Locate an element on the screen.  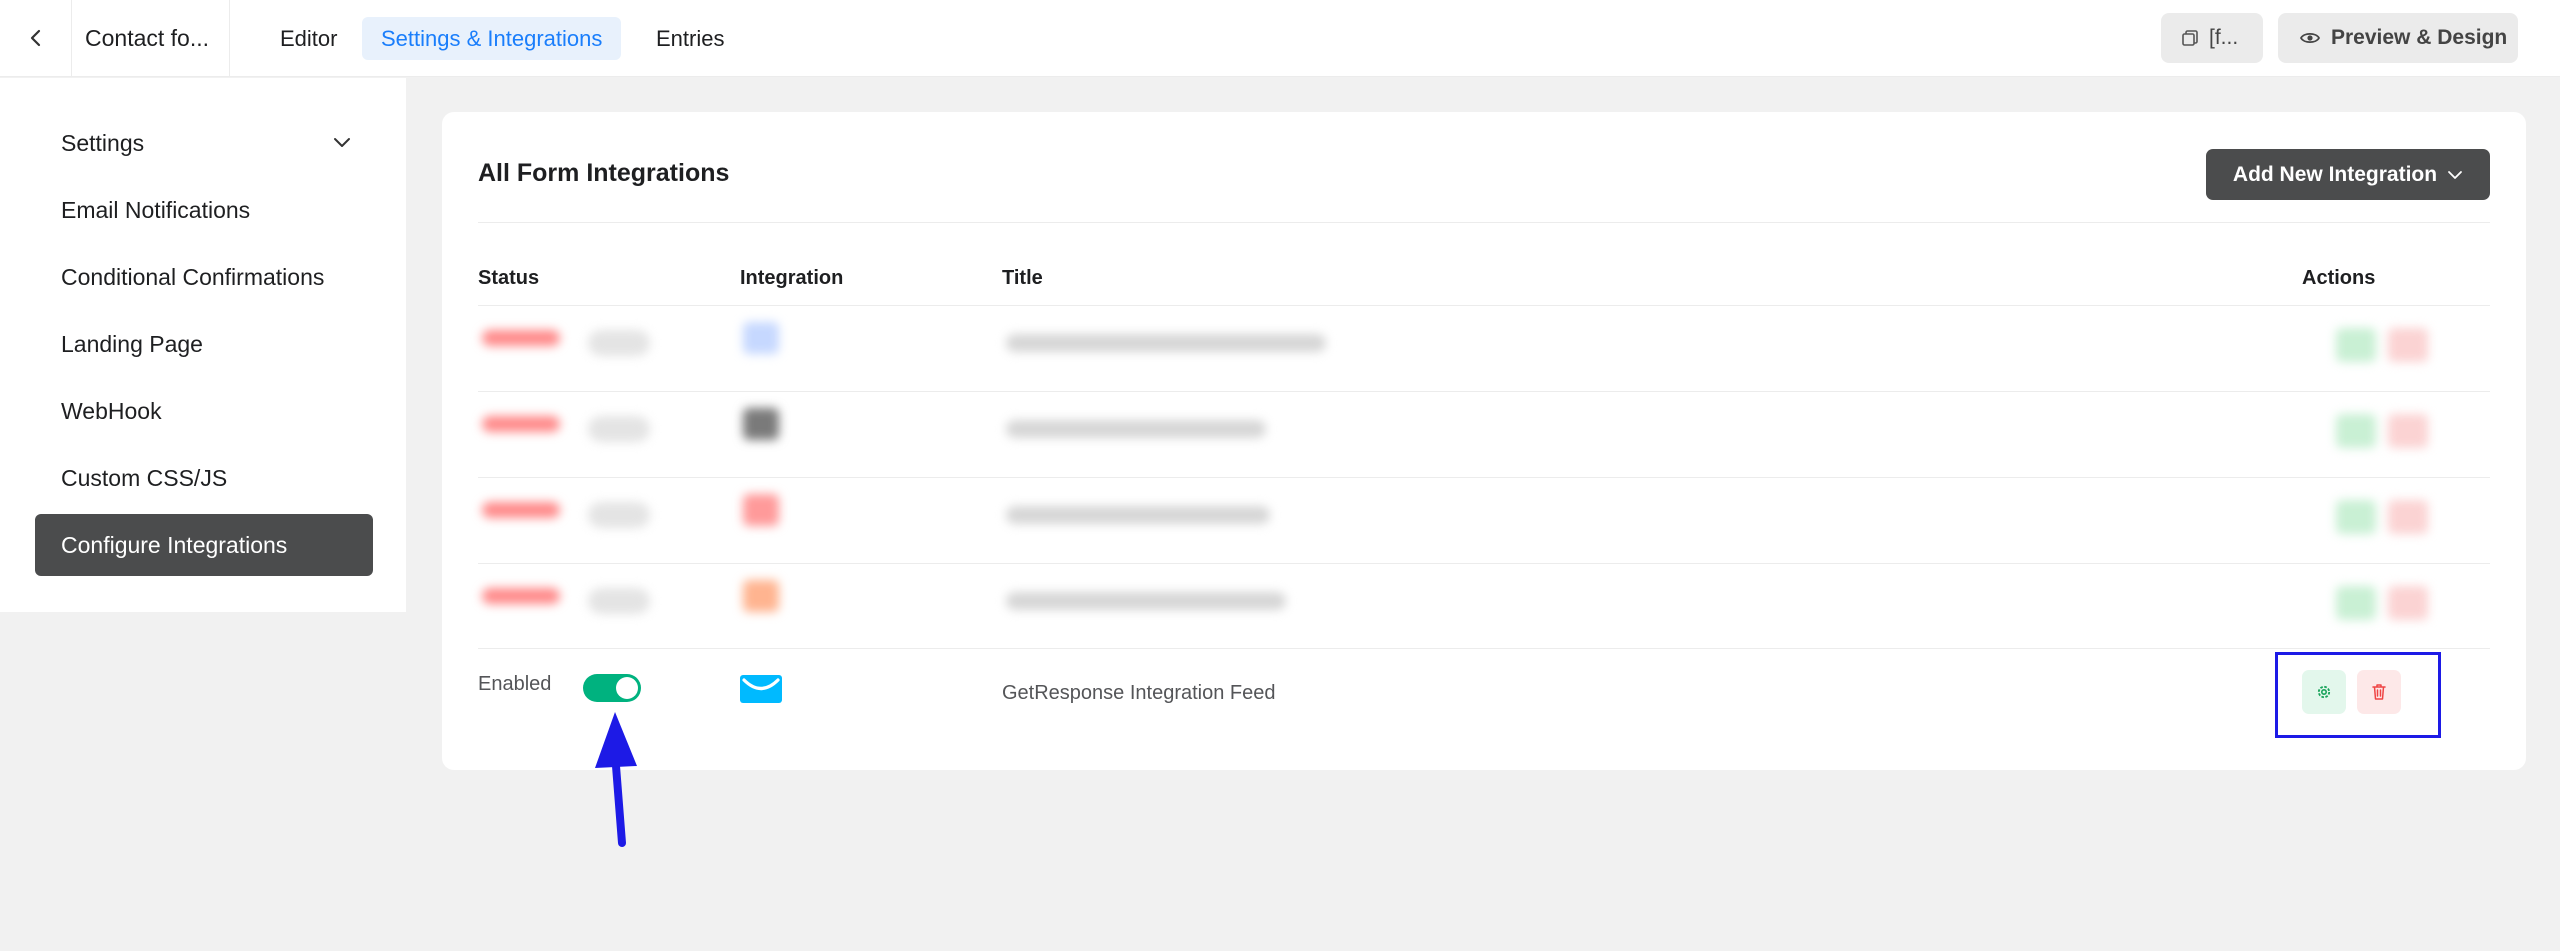
sidebar-item-landing-page: Landing Page is located at coordinates (204, 344).